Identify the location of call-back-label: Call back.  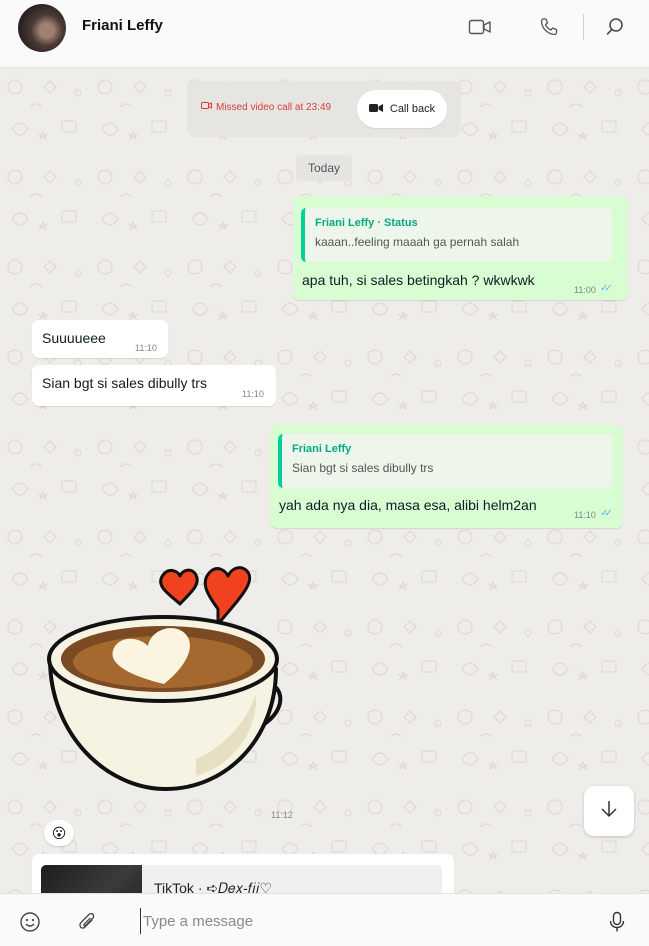
(412, 109).